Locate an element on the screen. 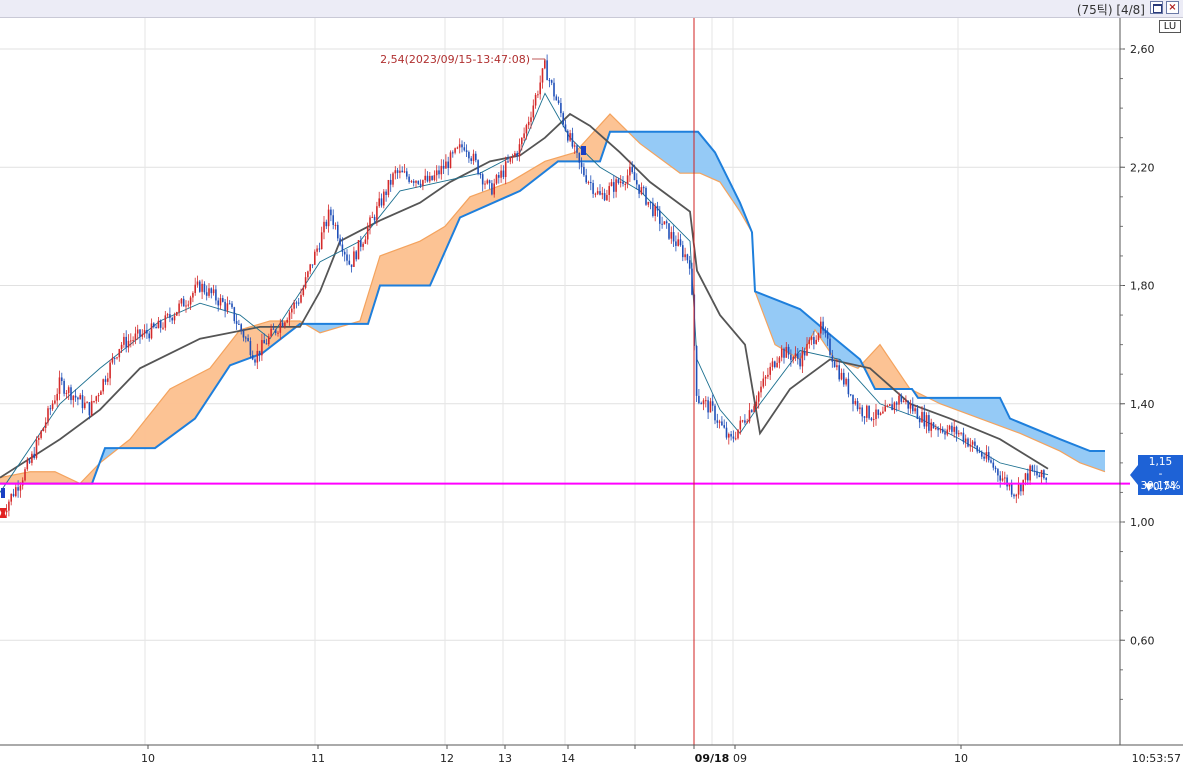 This screenshot has height=763, width=1183. x-tick-label: 09/18 is located at coordinates (712, 757).